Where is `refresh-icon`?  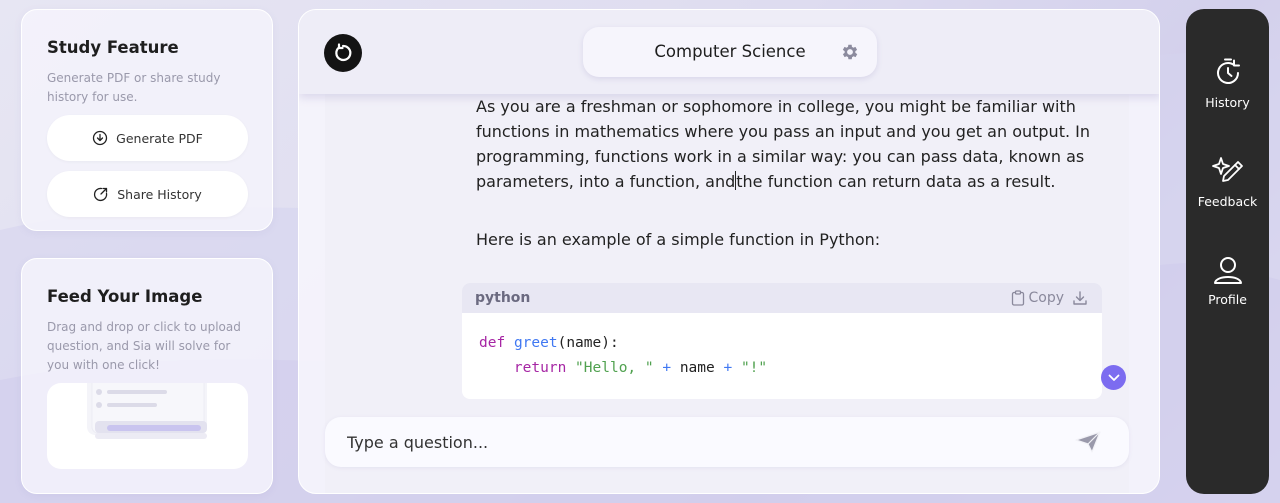 refresh-icon is located at coordinates (343, 52).